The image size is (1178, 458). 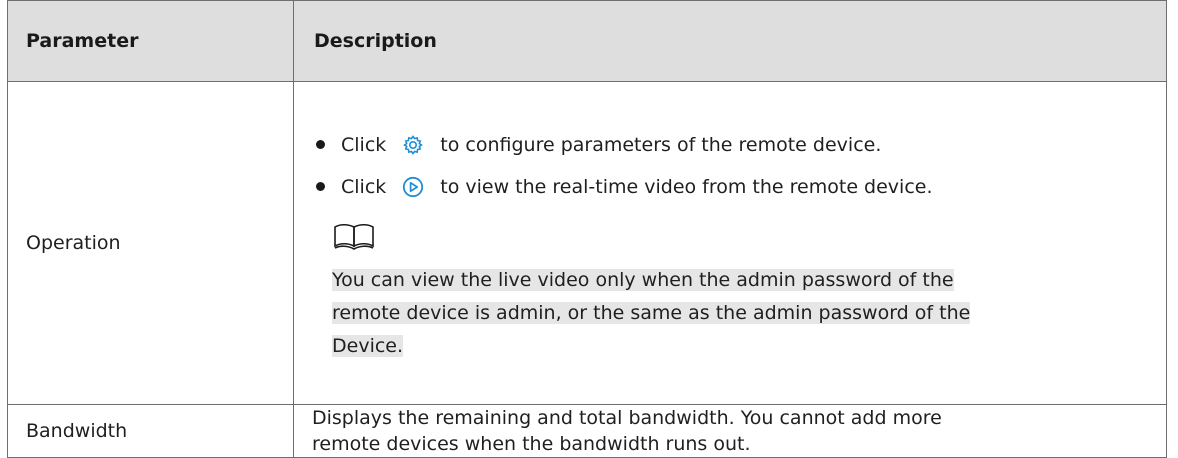 I want to click on gear-icon, so click(x=413, y=145).